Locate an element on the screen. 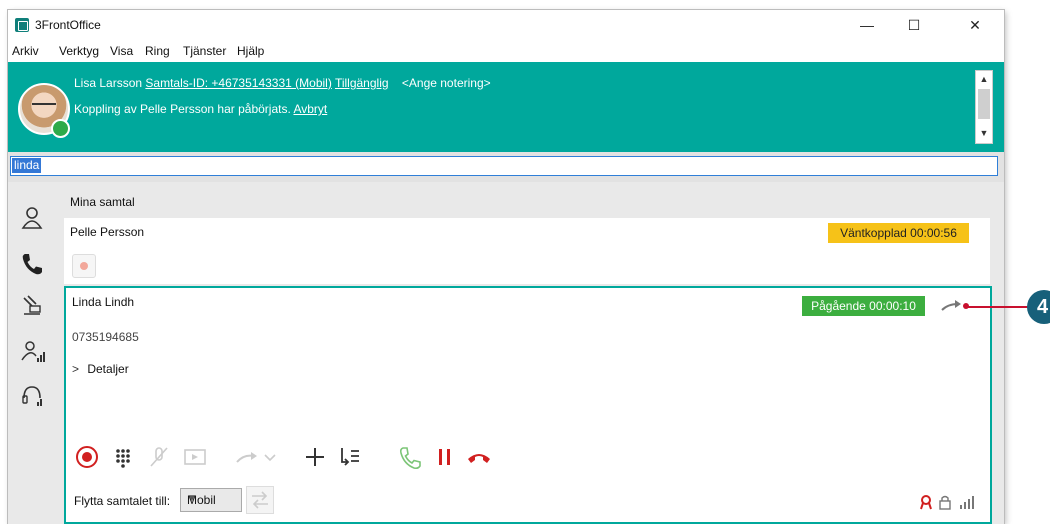  info-scrollbar: ▲ ▼ is located at coordinates (984, 107).